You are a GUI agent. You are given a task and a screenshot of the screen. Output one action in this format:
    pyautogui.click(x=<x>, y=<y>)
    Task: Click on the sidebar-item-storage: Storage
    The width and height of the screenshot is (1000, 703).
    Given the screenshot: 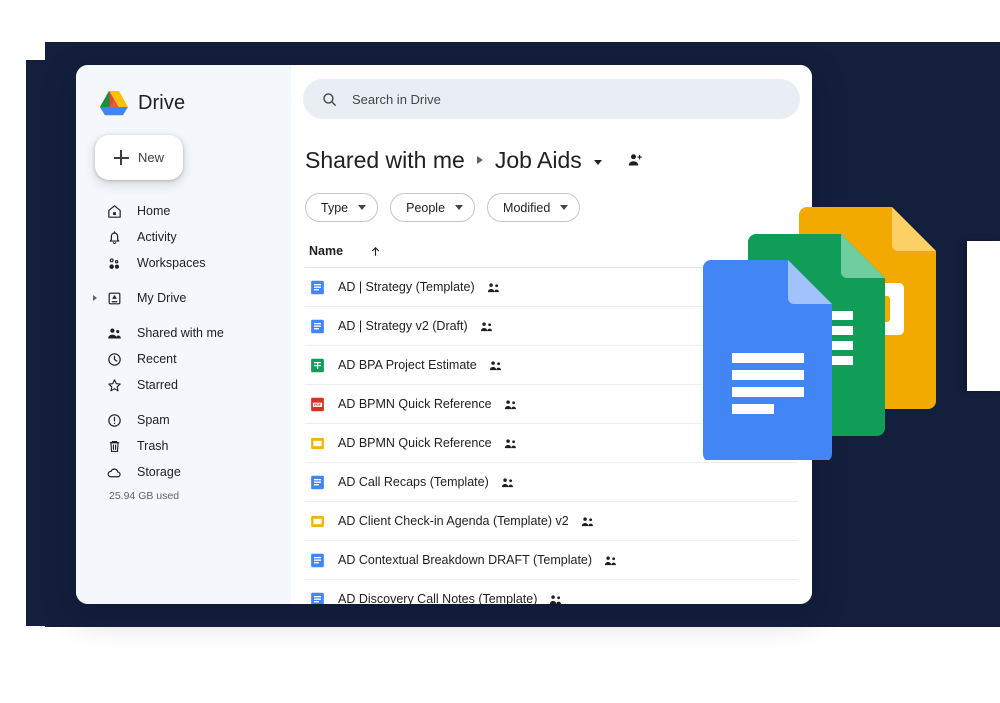 What is the action you would take?
    pyautogui.click(x=183, y=472)
    